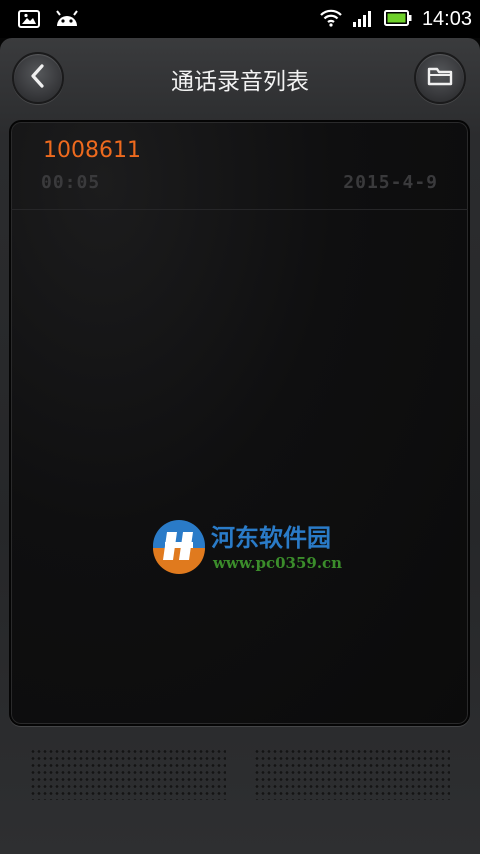 The width and height of the screenshot is (480, 854). I want to click on status-right: 14:03, so click(396, 19).